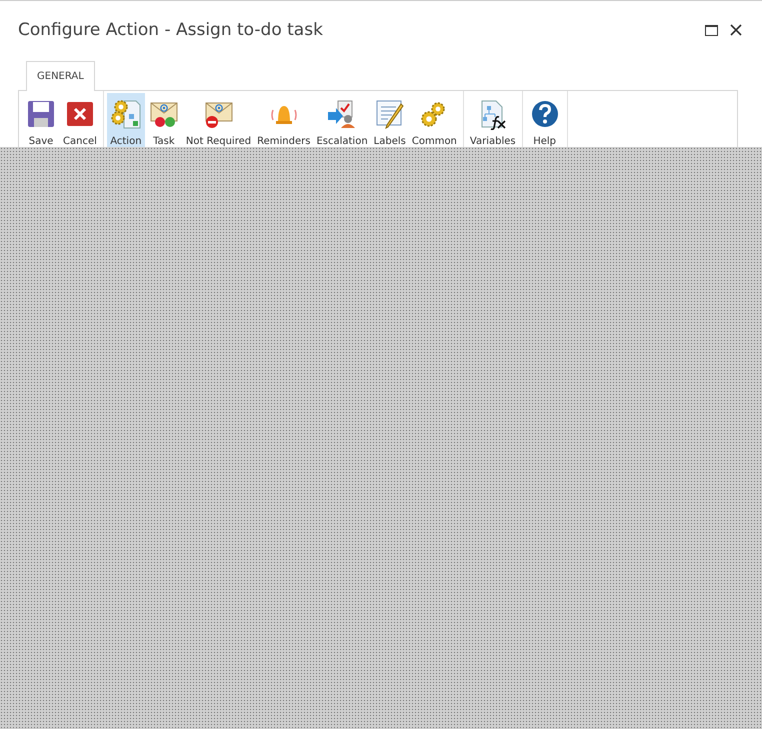  I want to click on ribbon-button: Not Required, so click(218, 120).